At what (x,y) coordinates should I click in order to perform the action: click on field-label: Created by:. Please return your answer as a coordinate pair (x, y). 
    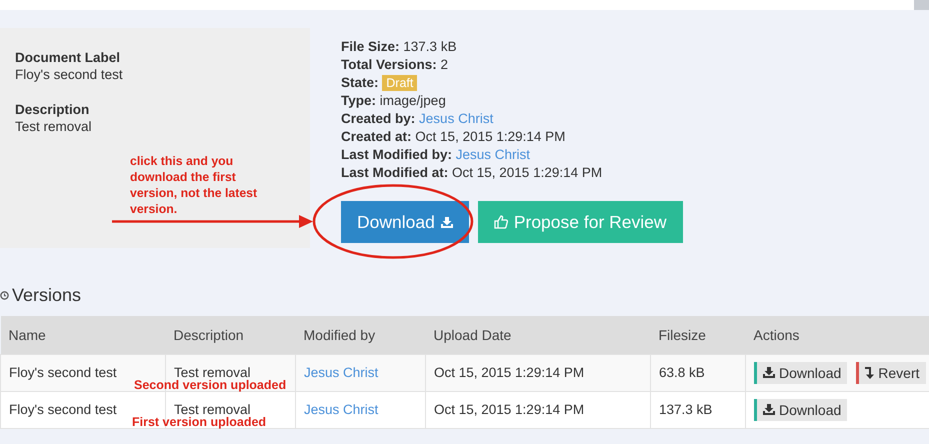
    Looking at the image, I should click on (378, 118).